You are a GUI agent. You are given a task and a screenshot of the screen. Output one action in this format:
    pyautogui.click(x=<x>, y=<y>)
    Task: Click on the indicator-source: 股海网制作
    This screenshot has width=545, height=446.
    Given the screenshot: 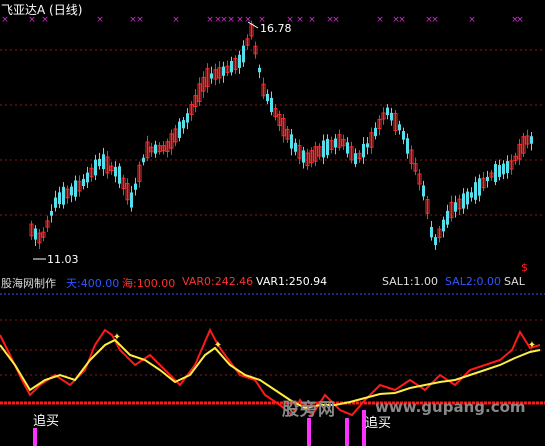 What is the action you would take?
    pyautogui.click(x=28, y=283)
    